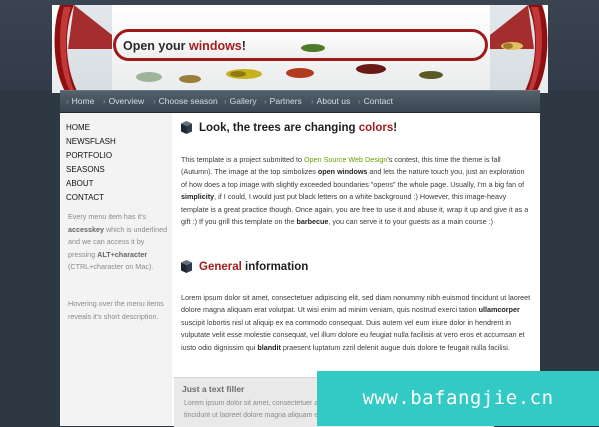 This screenshot has height=427, width=599. I want to click on sidebar-item-contact: CONTACT, so click(85, 197).